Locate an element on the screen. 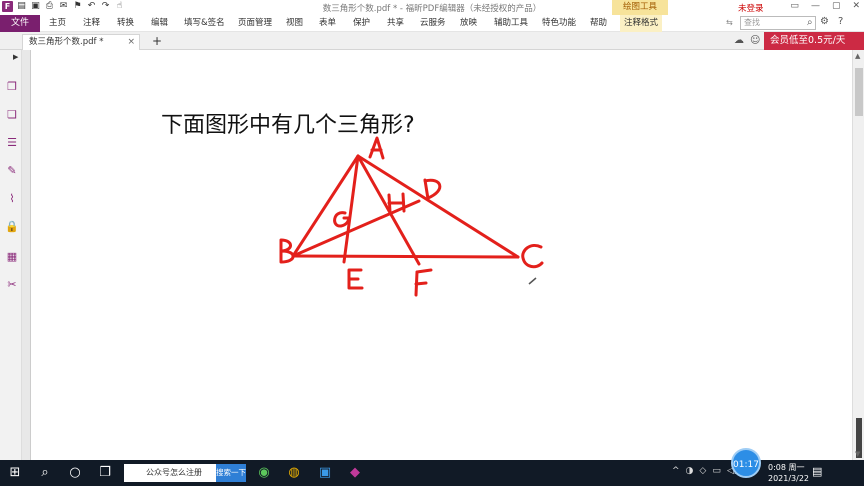 The width and height of the screenshot is (864, 486). expand-panel-icon: ▶ is located at coordinates (15, 57).